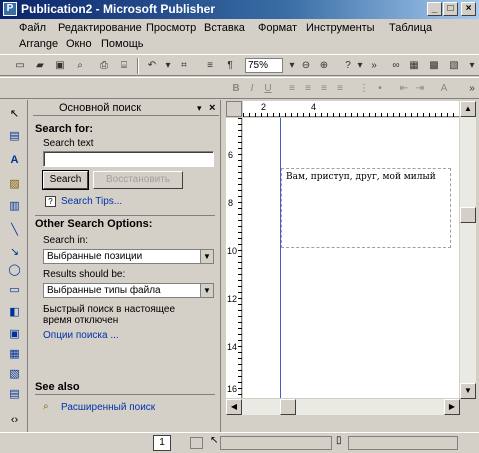 Image resolution: width=479 pixels, height=453 pixels. I want to click on search-text-input, so click(128, 159).